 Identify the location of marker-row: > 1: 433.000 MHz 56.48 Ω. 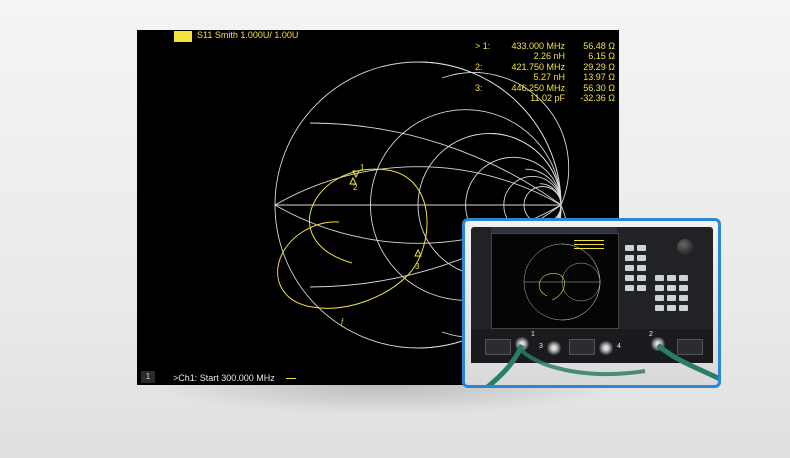
(545, 46).